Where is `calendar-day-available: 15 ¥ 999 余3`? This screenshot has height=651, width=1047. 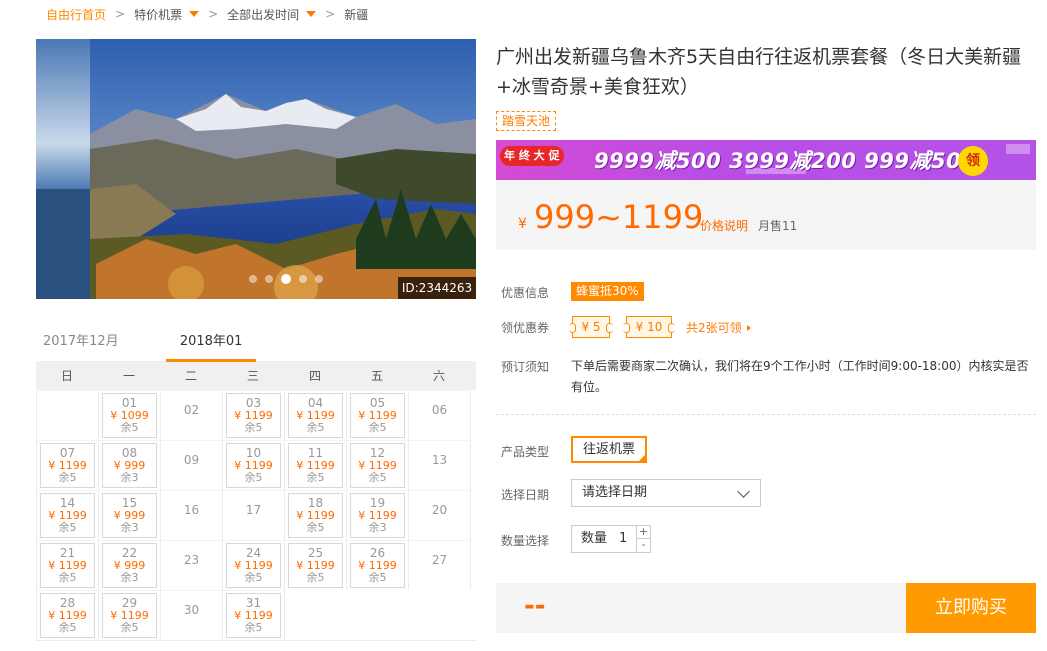 calendar-day-available: 15 ¥ 999 余3 is located at coordinates (130, 515).